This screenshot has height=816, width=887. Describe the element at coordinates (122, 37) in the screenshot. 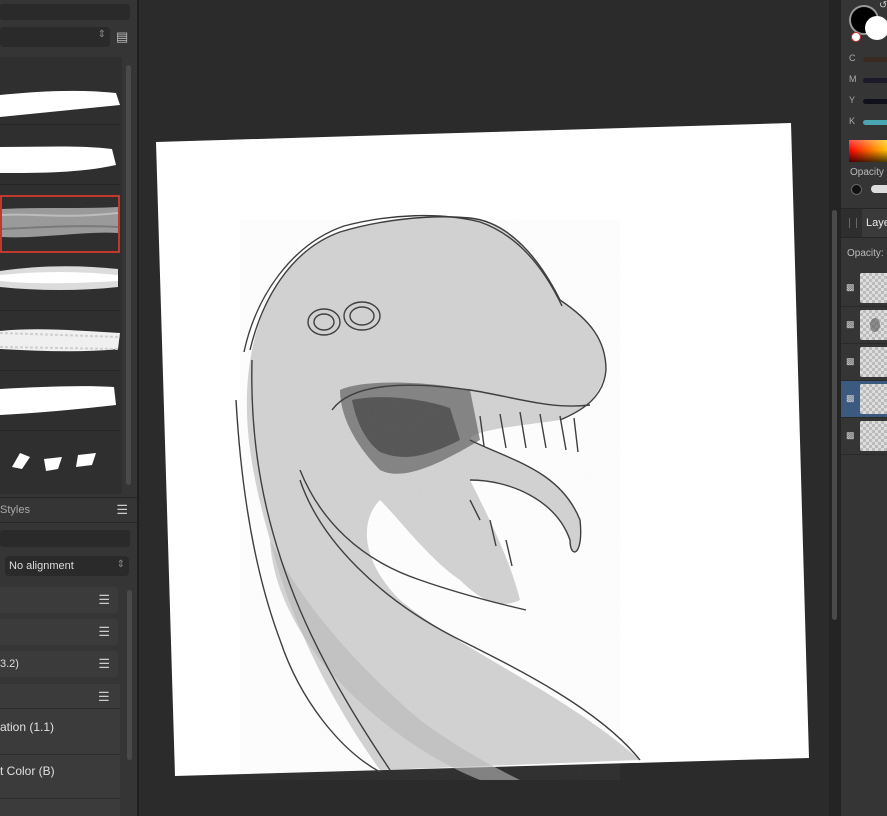

I see `list-view-icon: ▤` at that location.